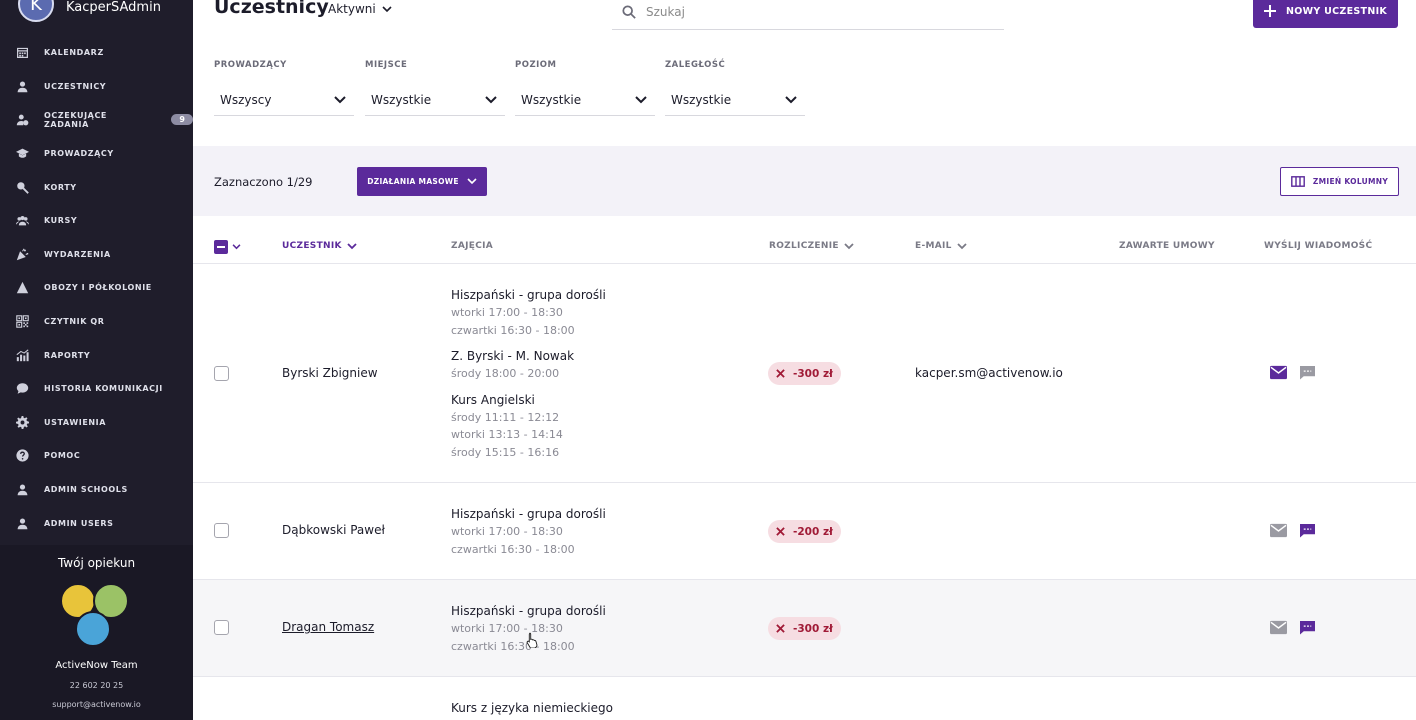  Describe the element at coordinates (806, 11) in the screenshot. I see `search-input` at that location.